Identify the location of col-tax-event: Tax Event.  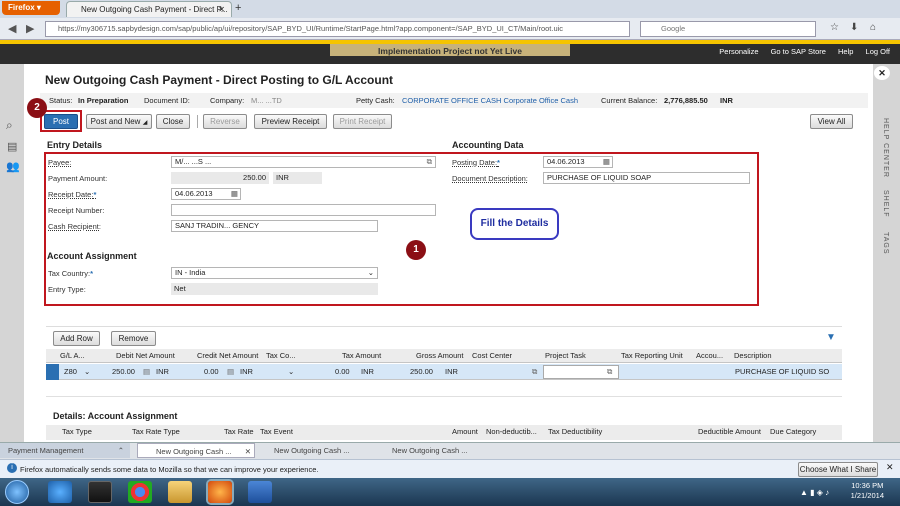
(276, 432).